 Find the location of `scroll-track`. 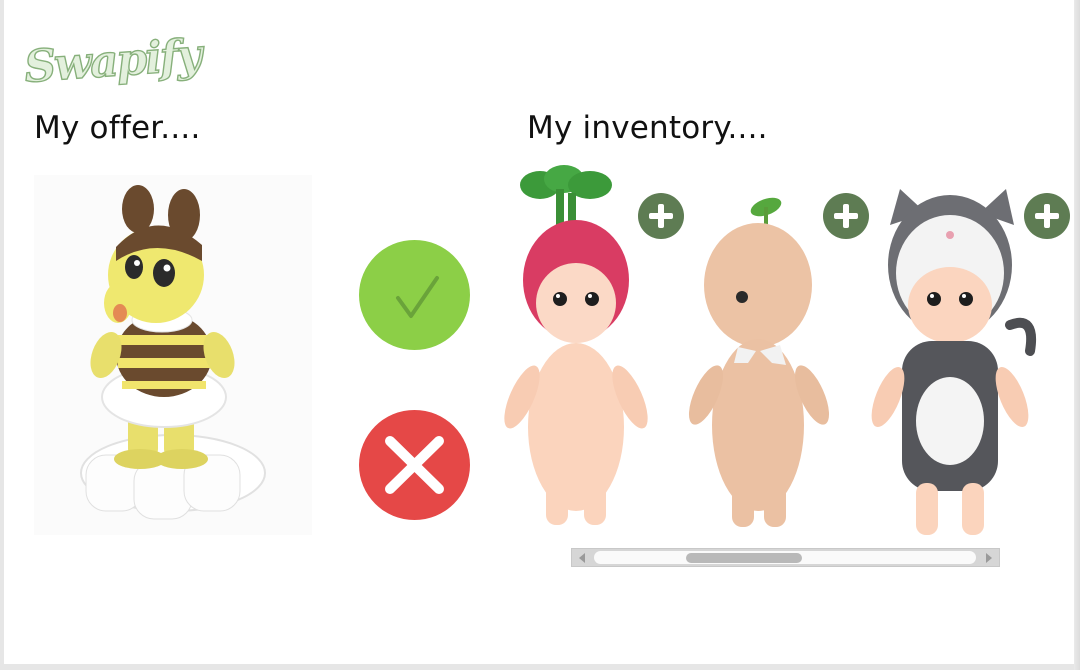

scroll-track is located at coordinates (785, 557).